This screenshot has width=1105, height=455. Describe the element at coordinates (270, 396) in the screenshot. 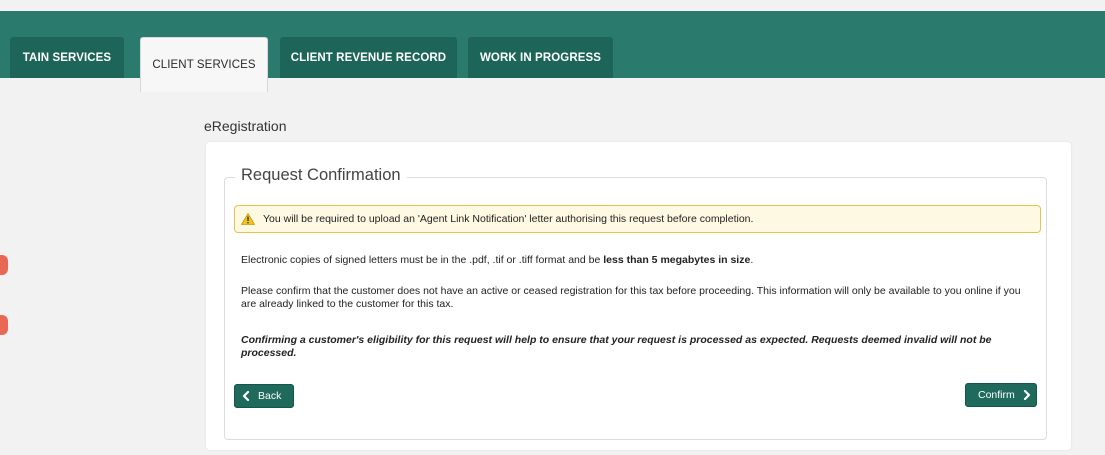

I see `back-button-label: Back` at that location.